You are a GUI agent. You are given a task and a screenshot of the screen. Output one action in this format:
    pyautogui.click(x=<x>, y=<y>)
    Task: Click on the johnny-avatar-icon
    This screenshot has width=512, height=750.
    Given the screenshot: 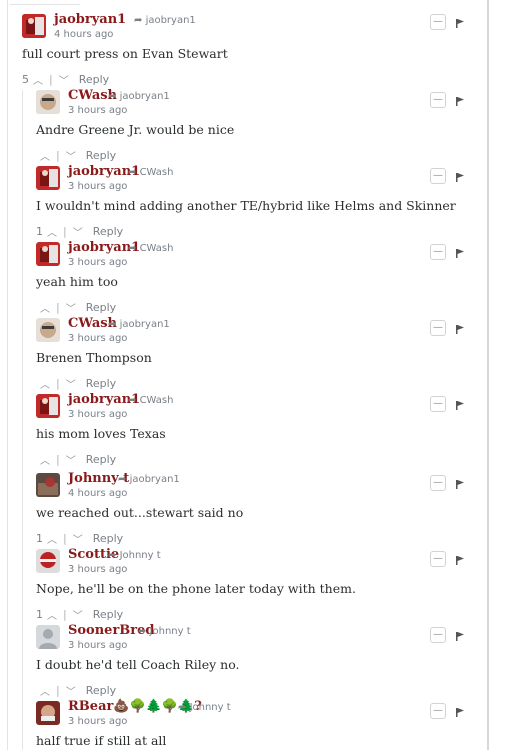 What is the action you would take?
    pyautogui.click(x=48, y=485)
    